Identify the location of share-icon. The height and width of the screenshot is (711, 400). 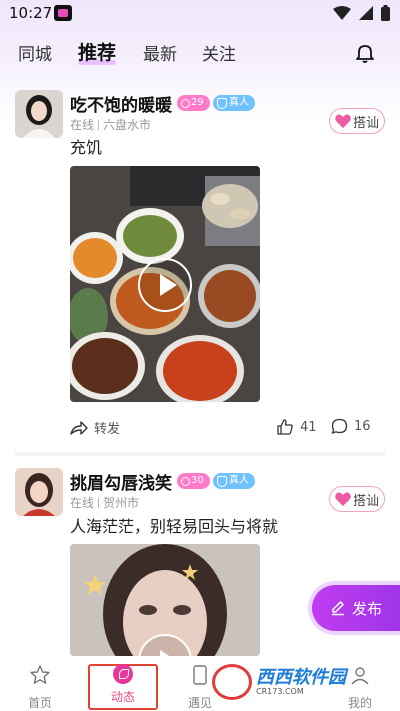
(79, 427).